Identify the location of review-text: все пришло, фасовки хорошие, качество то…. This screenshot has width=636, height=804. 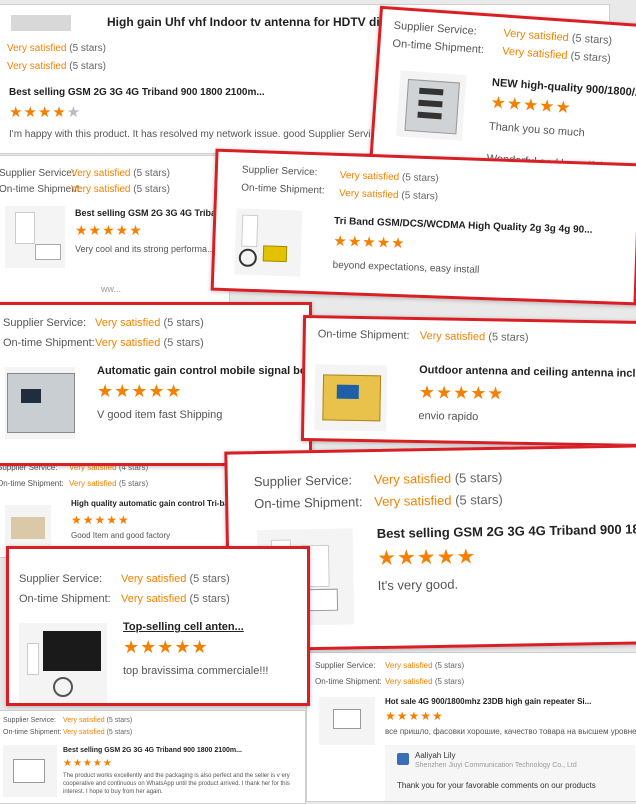
(510, 731).